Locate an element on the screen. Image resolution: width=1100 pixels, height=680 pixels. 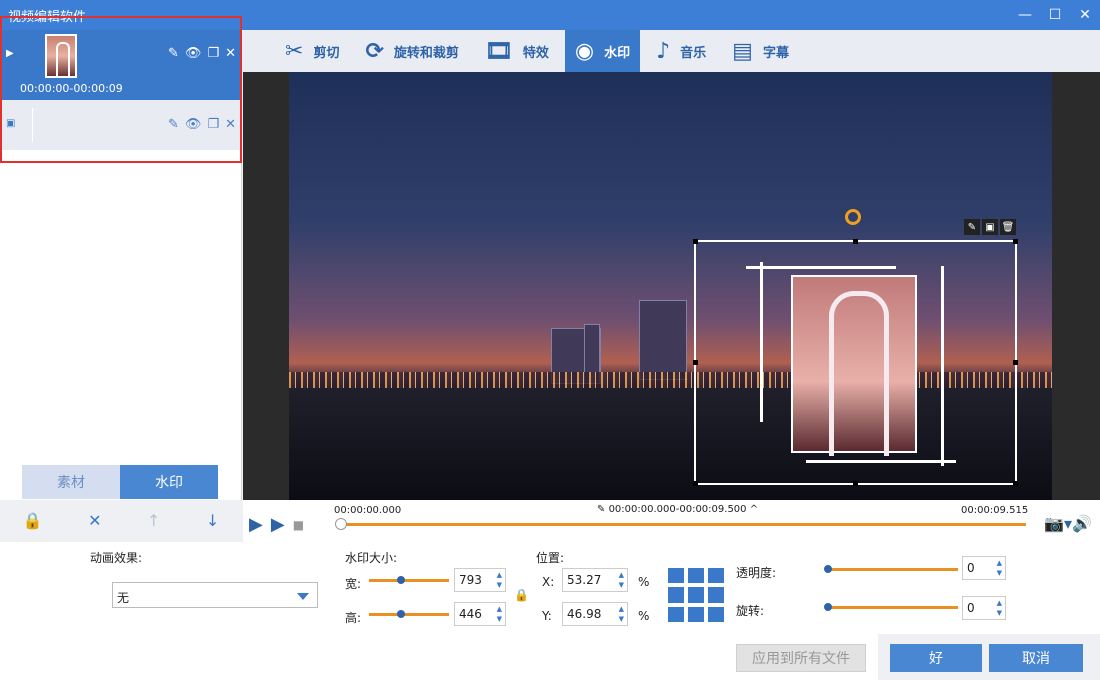
tab-music: ♪ 音乐 is located at coordinates (681, 51).